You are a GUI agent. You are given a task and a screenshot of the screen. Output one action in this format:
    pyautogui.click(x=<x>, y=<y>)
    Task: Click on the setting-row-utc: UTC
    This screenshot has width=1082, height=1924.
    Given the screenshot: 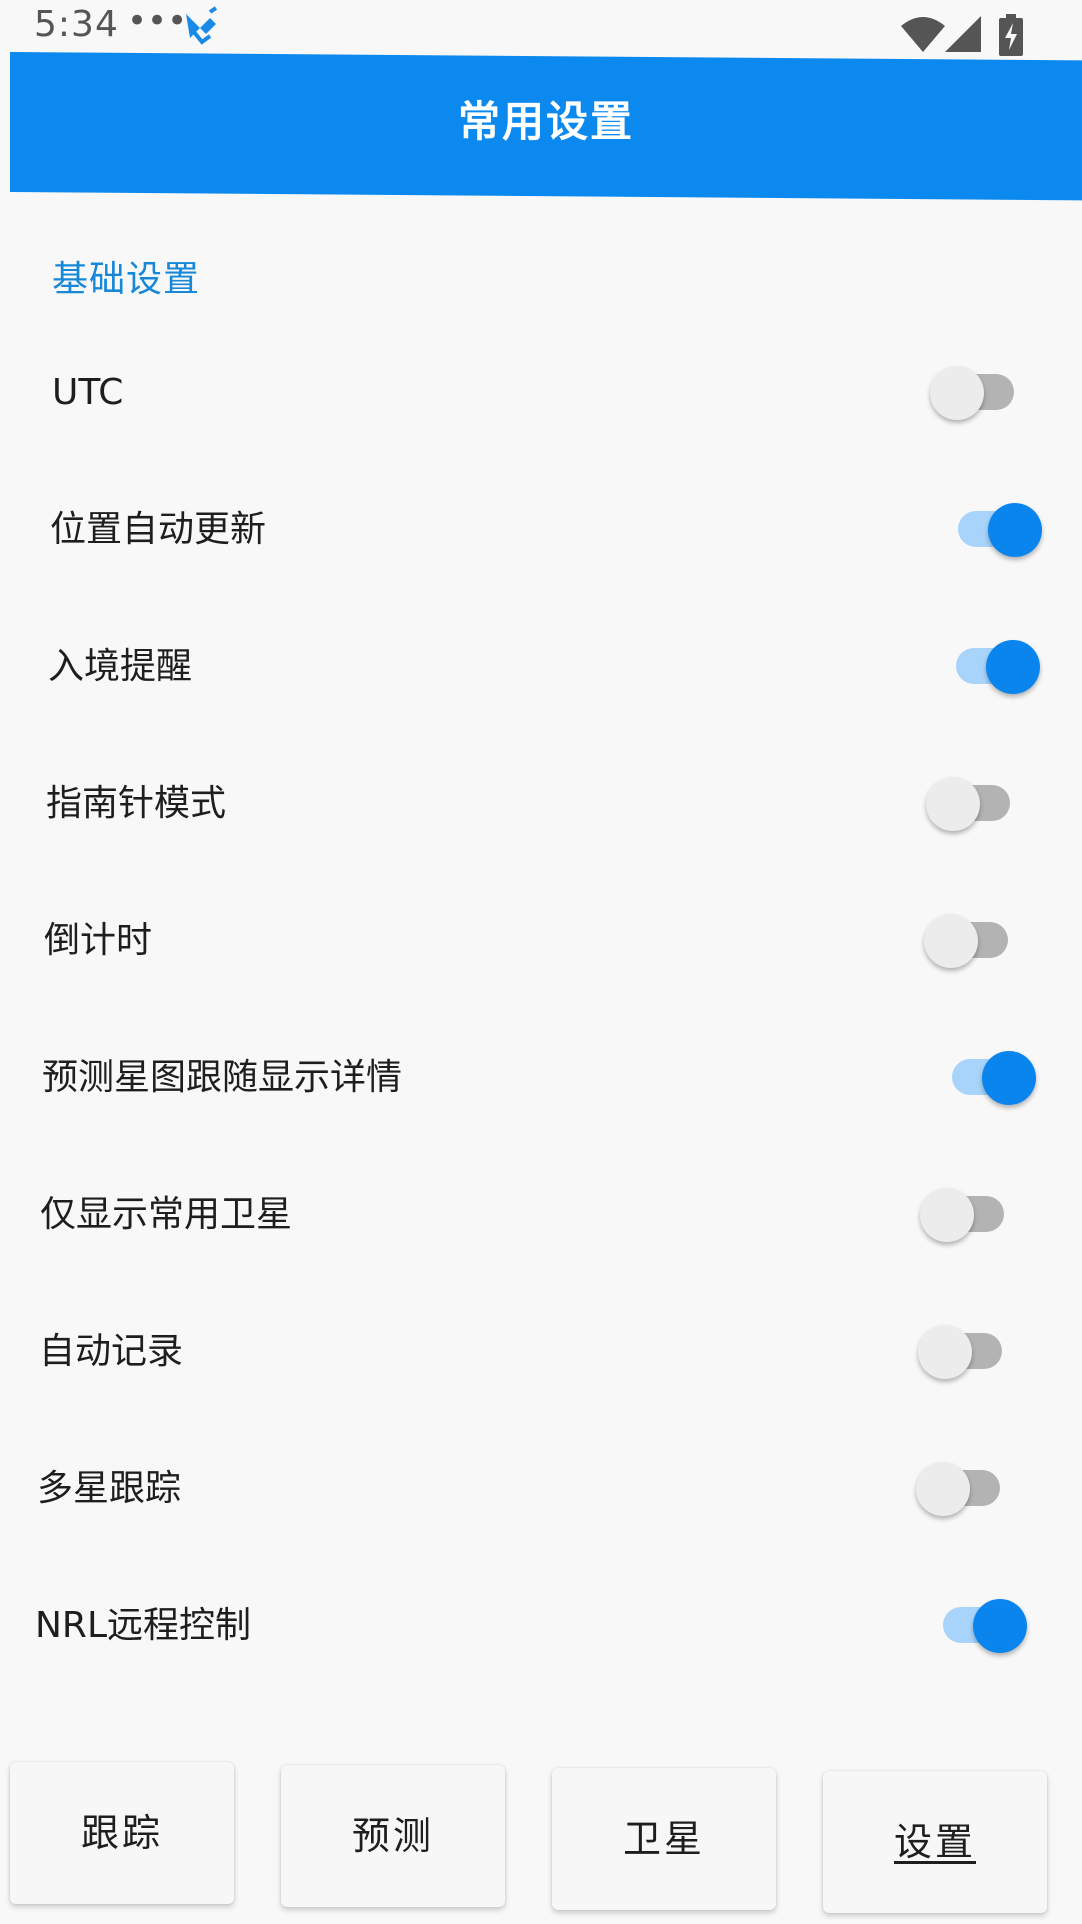 What is the action you would take?
    pyautogui.click(x=539, y=393)
    